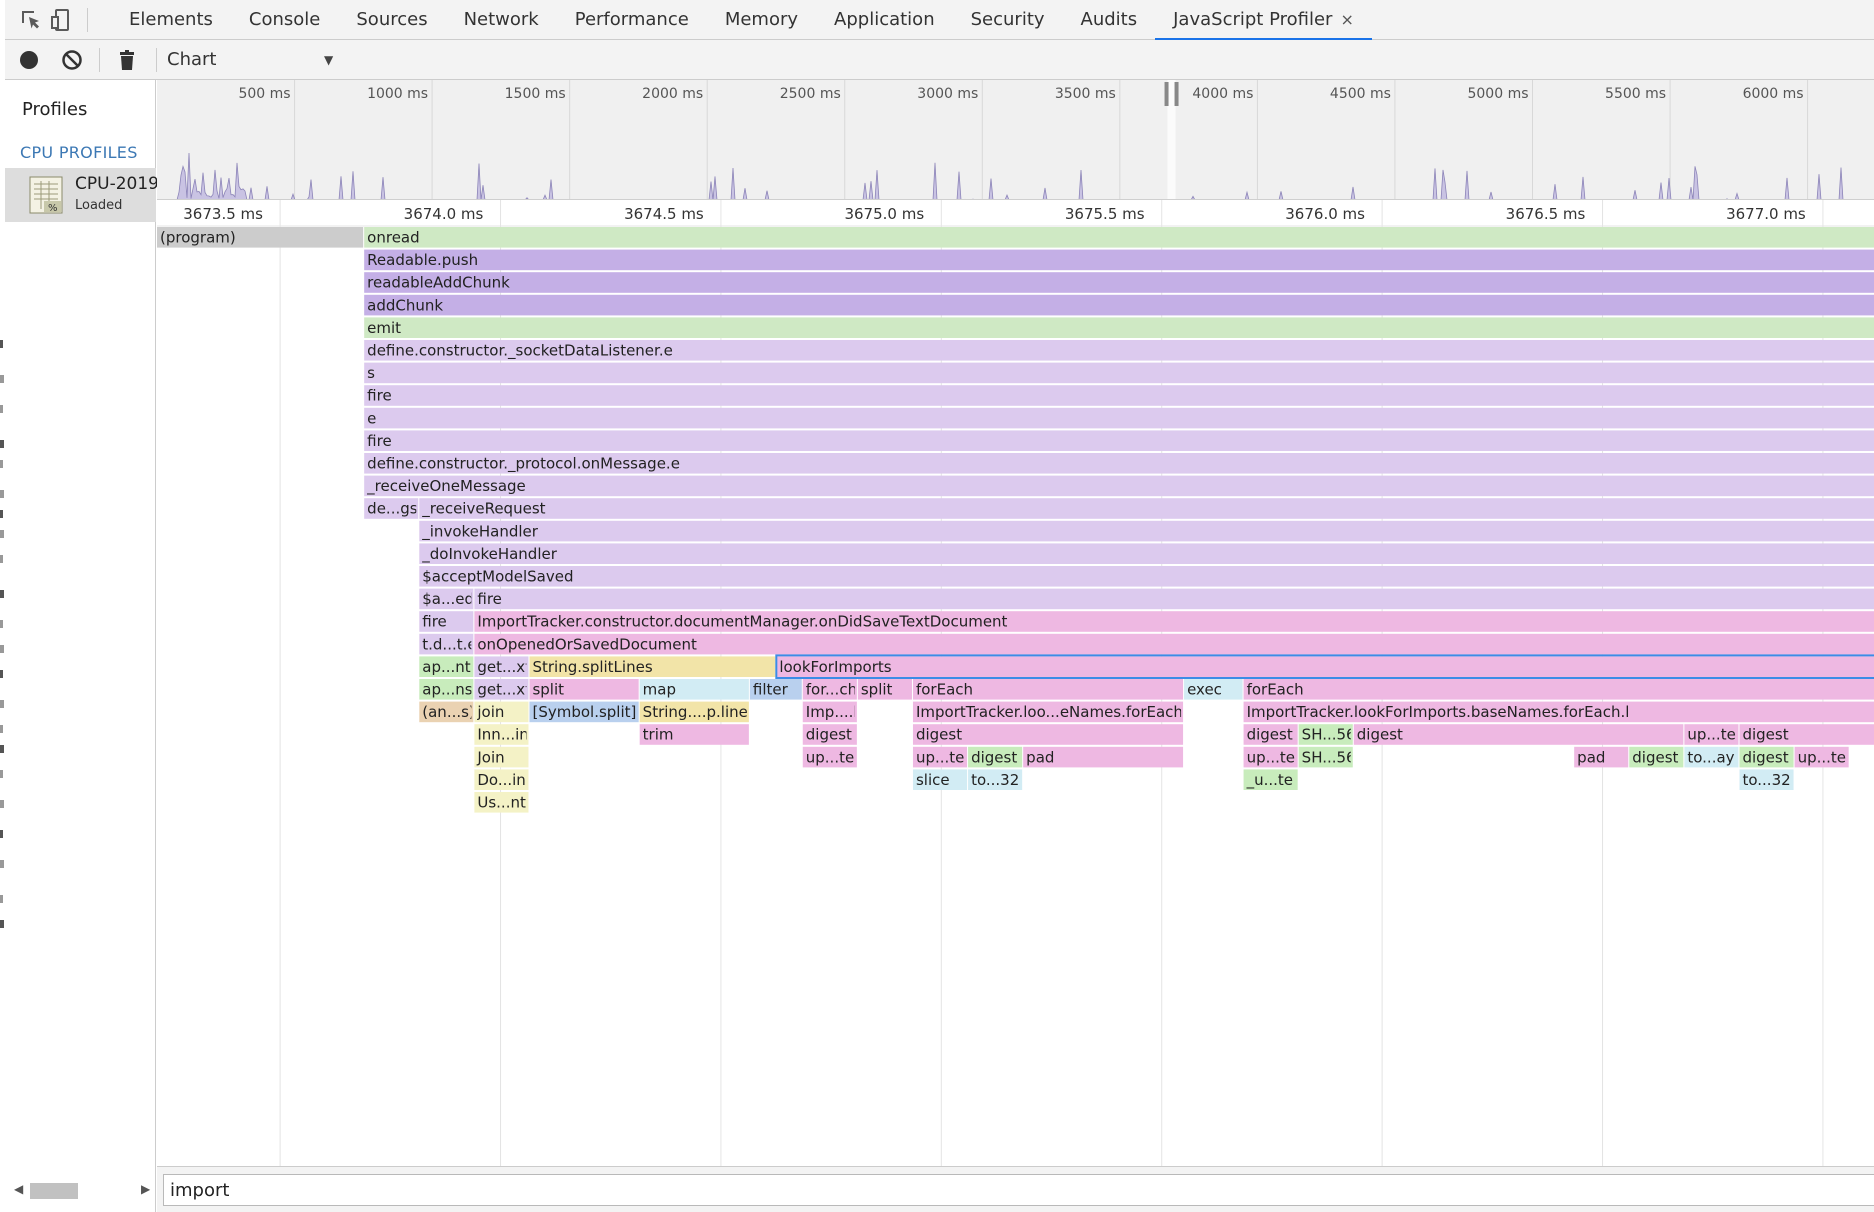  I want to click on flame-frame: _receiveOneMessage, so click(1119, 486).